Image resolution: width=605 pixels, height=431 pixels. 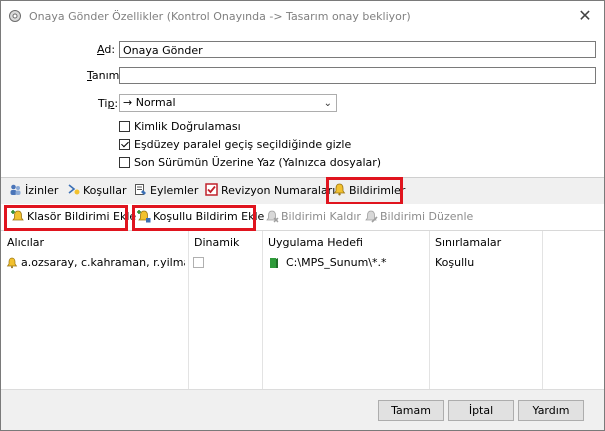 I want to click on close-button: ✕, so click(x=585, y=16).